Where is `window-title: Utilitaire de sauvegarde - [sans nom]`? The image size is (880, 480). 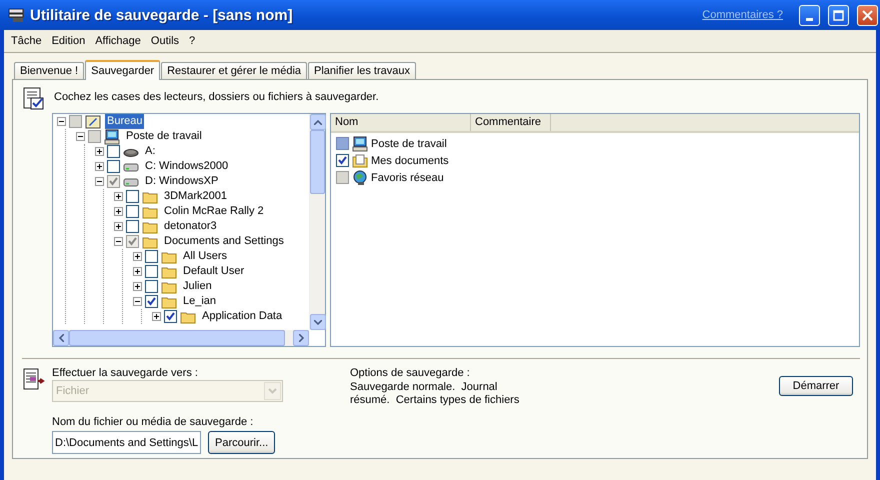
window-title: Utilitaire de sauvegarde - [sans nom] is located at coordinates (162, 15).